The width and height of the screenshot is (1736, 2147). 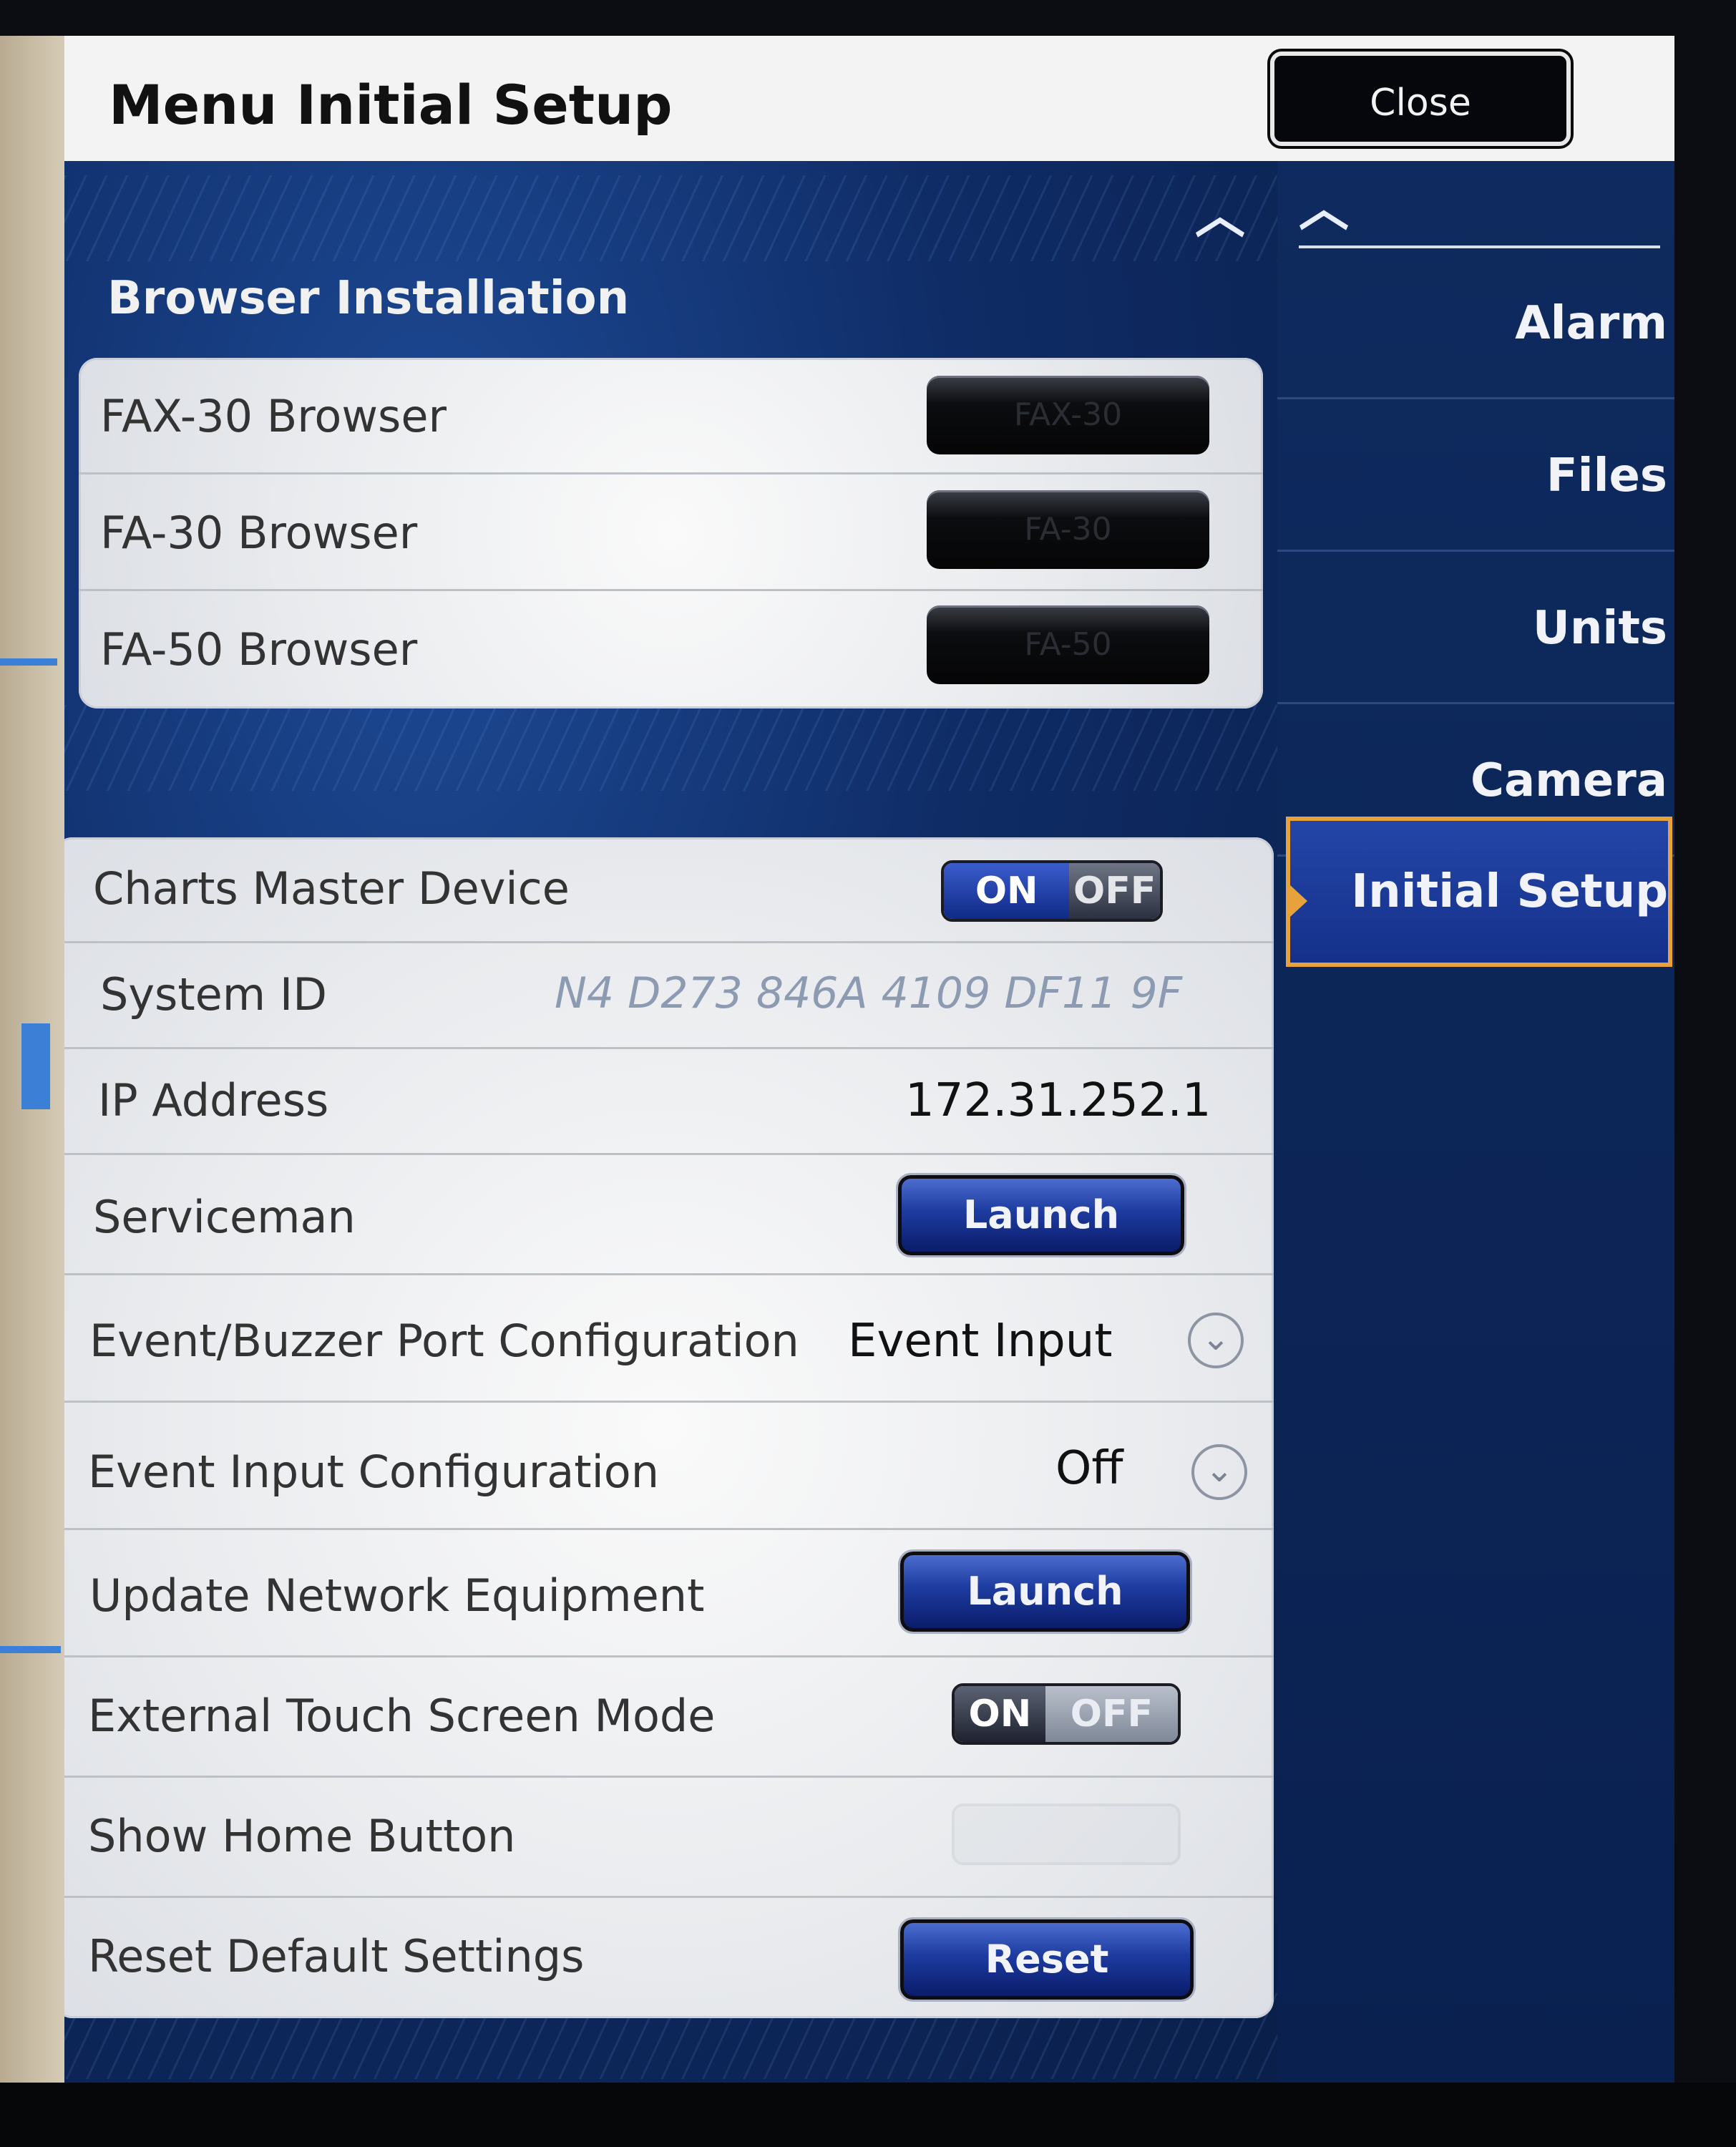 What do you see at coordinates (1607, 475) in the screenshot?
I see `sidebar-item-label: Files` at bounding box center [1607, 475].